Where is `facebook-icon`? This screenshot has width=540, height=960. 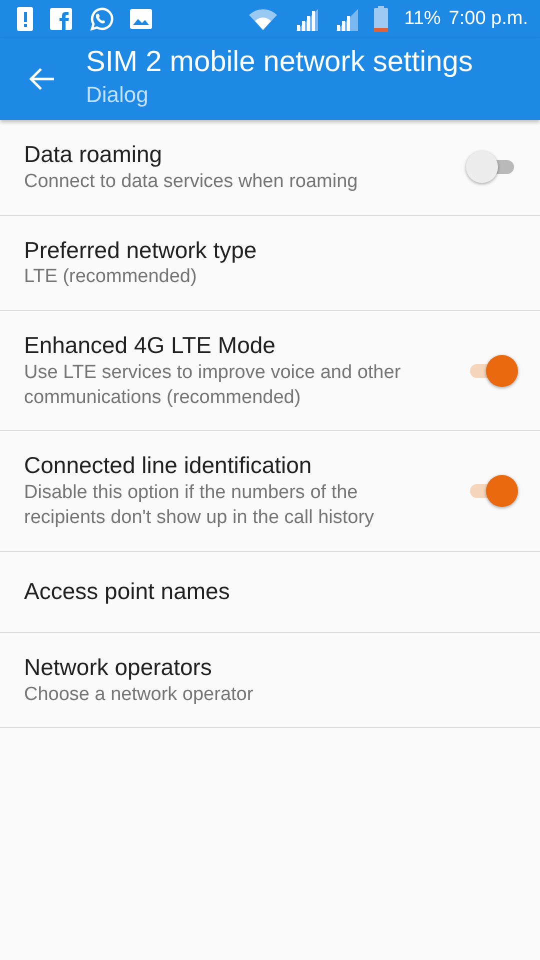 facebook-icon is located at coordinates (61, 19).